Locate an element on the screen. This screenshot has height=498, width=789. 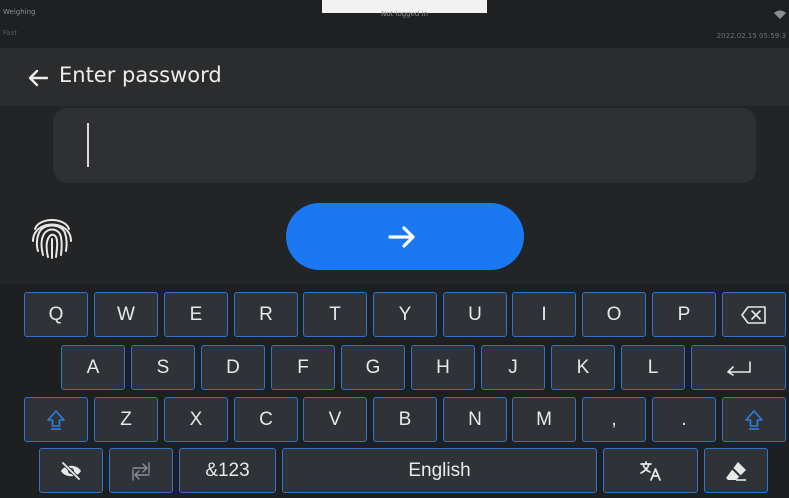
key-comma: , is located at coordinates (614, 419).